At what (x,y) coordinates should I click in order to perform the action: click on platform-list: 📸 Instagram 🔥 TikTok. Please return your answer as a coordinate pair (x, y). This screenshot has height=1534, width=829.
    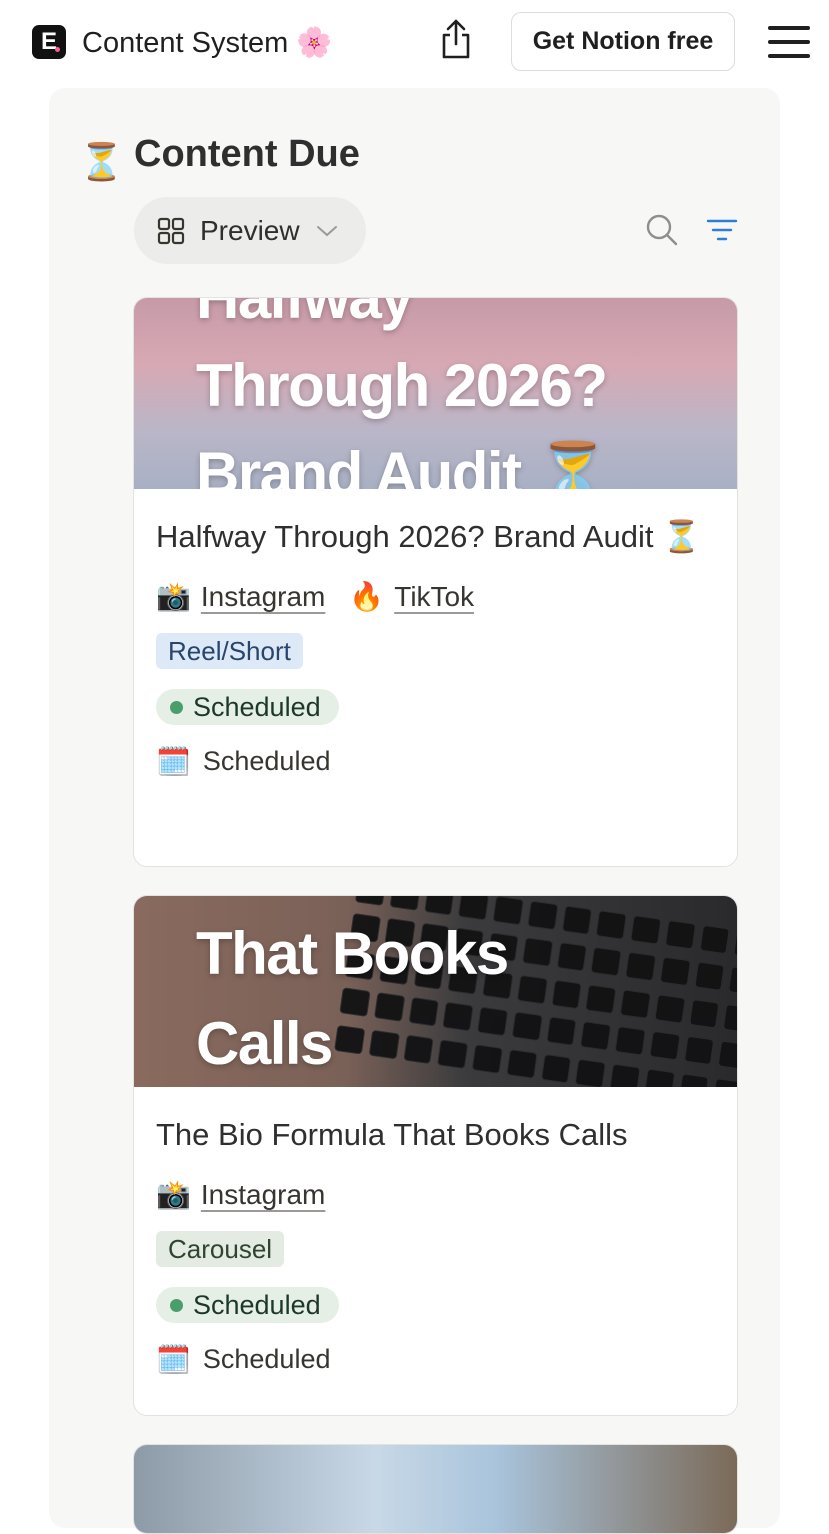
    Looking at the image, I should click on (435, 597).